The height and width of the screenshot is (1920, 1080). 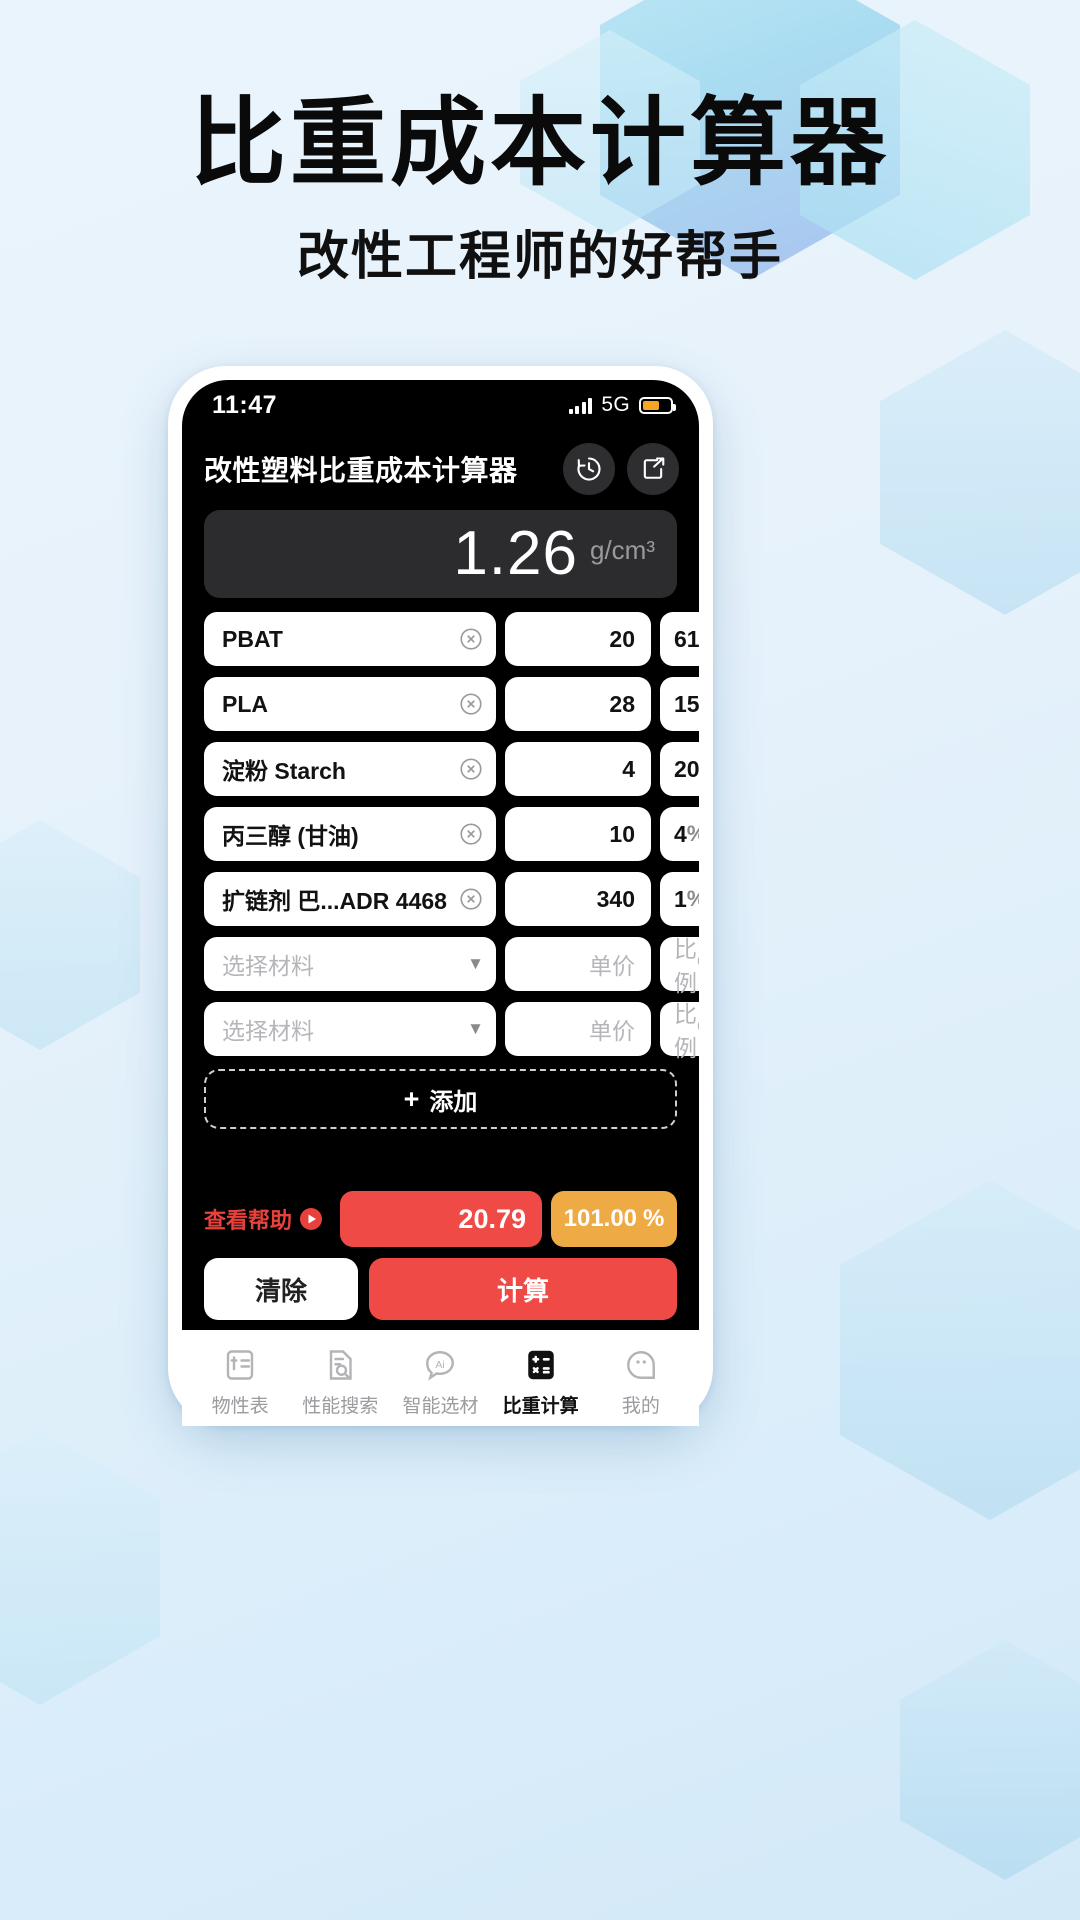 What do you see at coordinates (578, 769) in the screenshot?
I see `material-price-input: 4` at bounding box center [578, 769].